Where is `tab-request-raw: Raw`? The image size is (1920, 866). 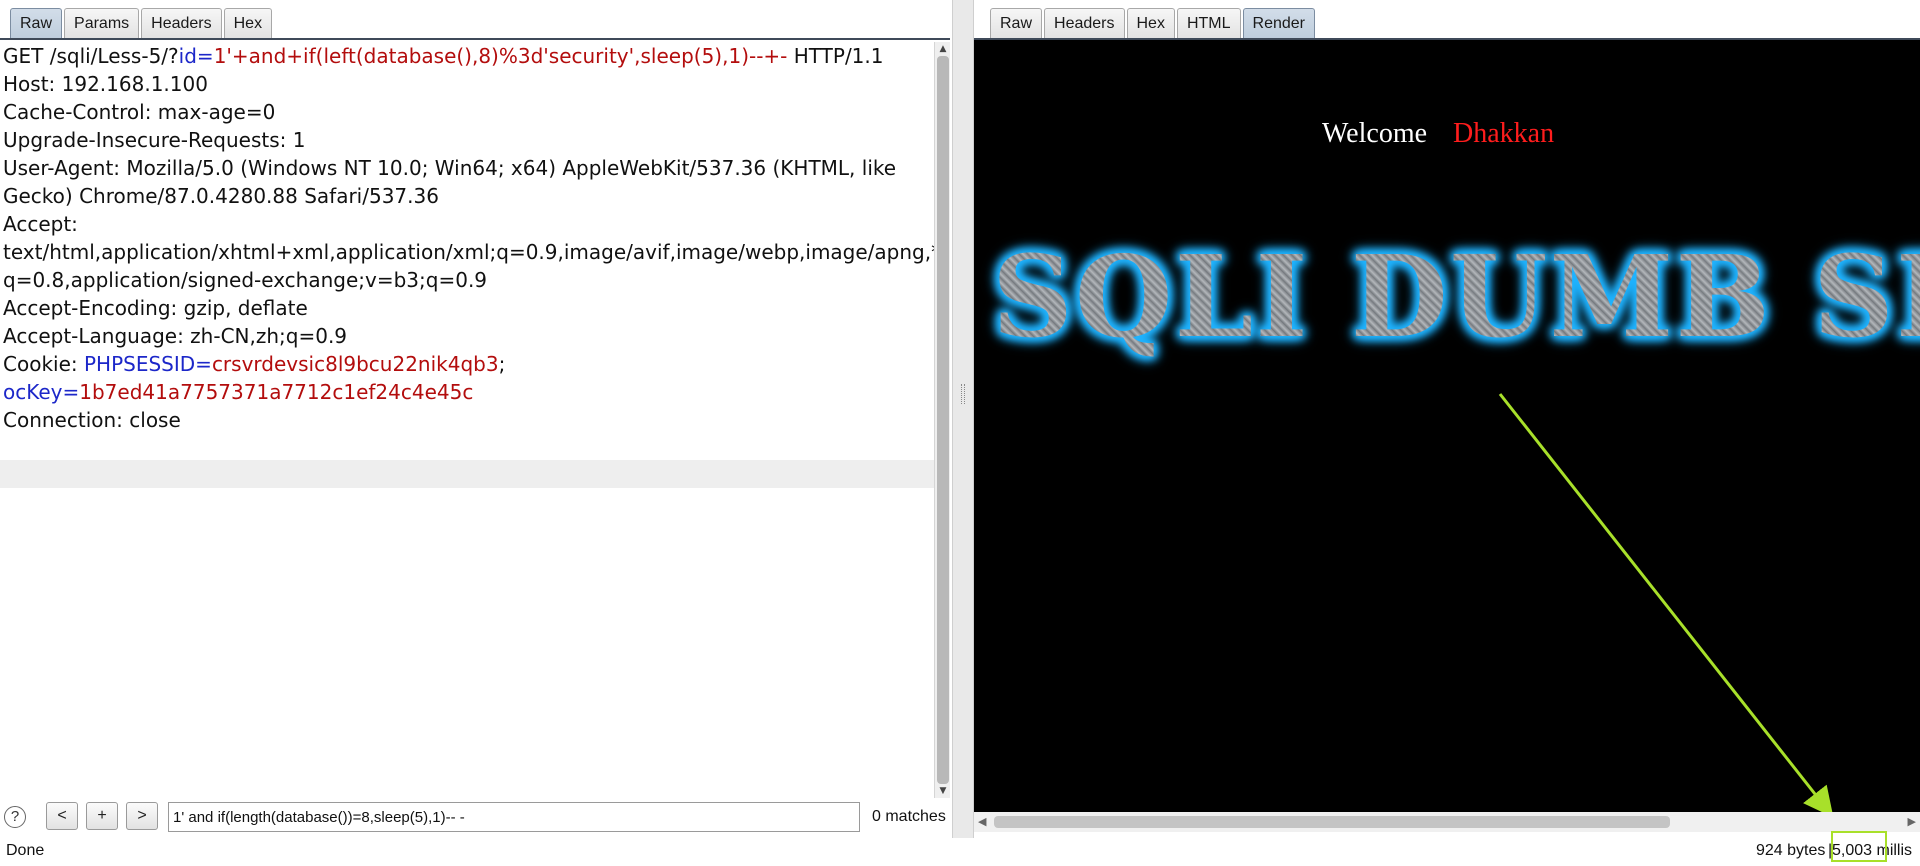 tab-request-raw: Raw is located at coordinates (36, 23).